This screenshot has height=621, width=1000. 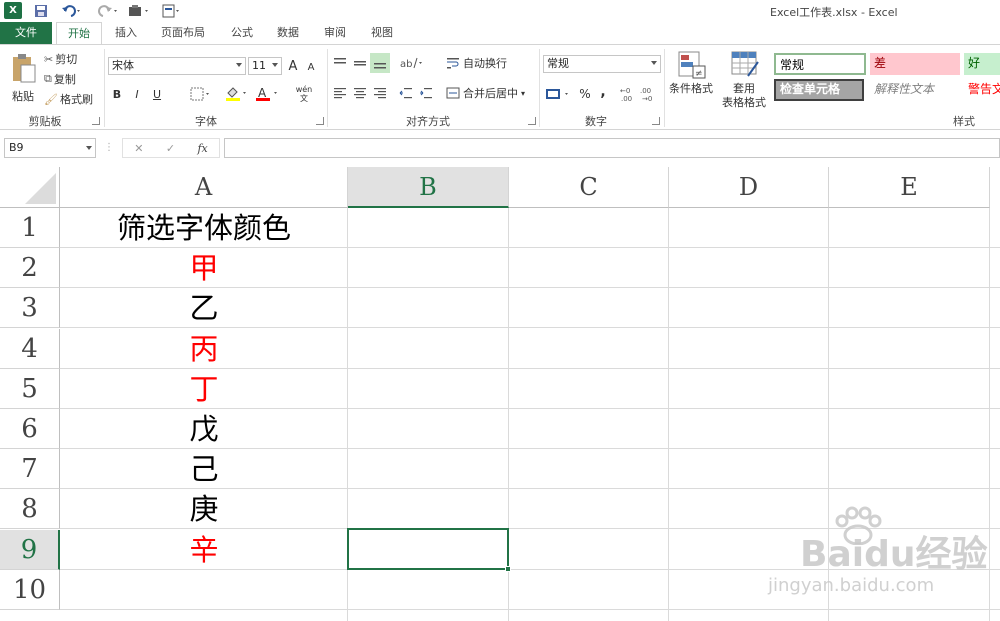 I want to click on style-warning: 警告文, so click(x=982, y=90).